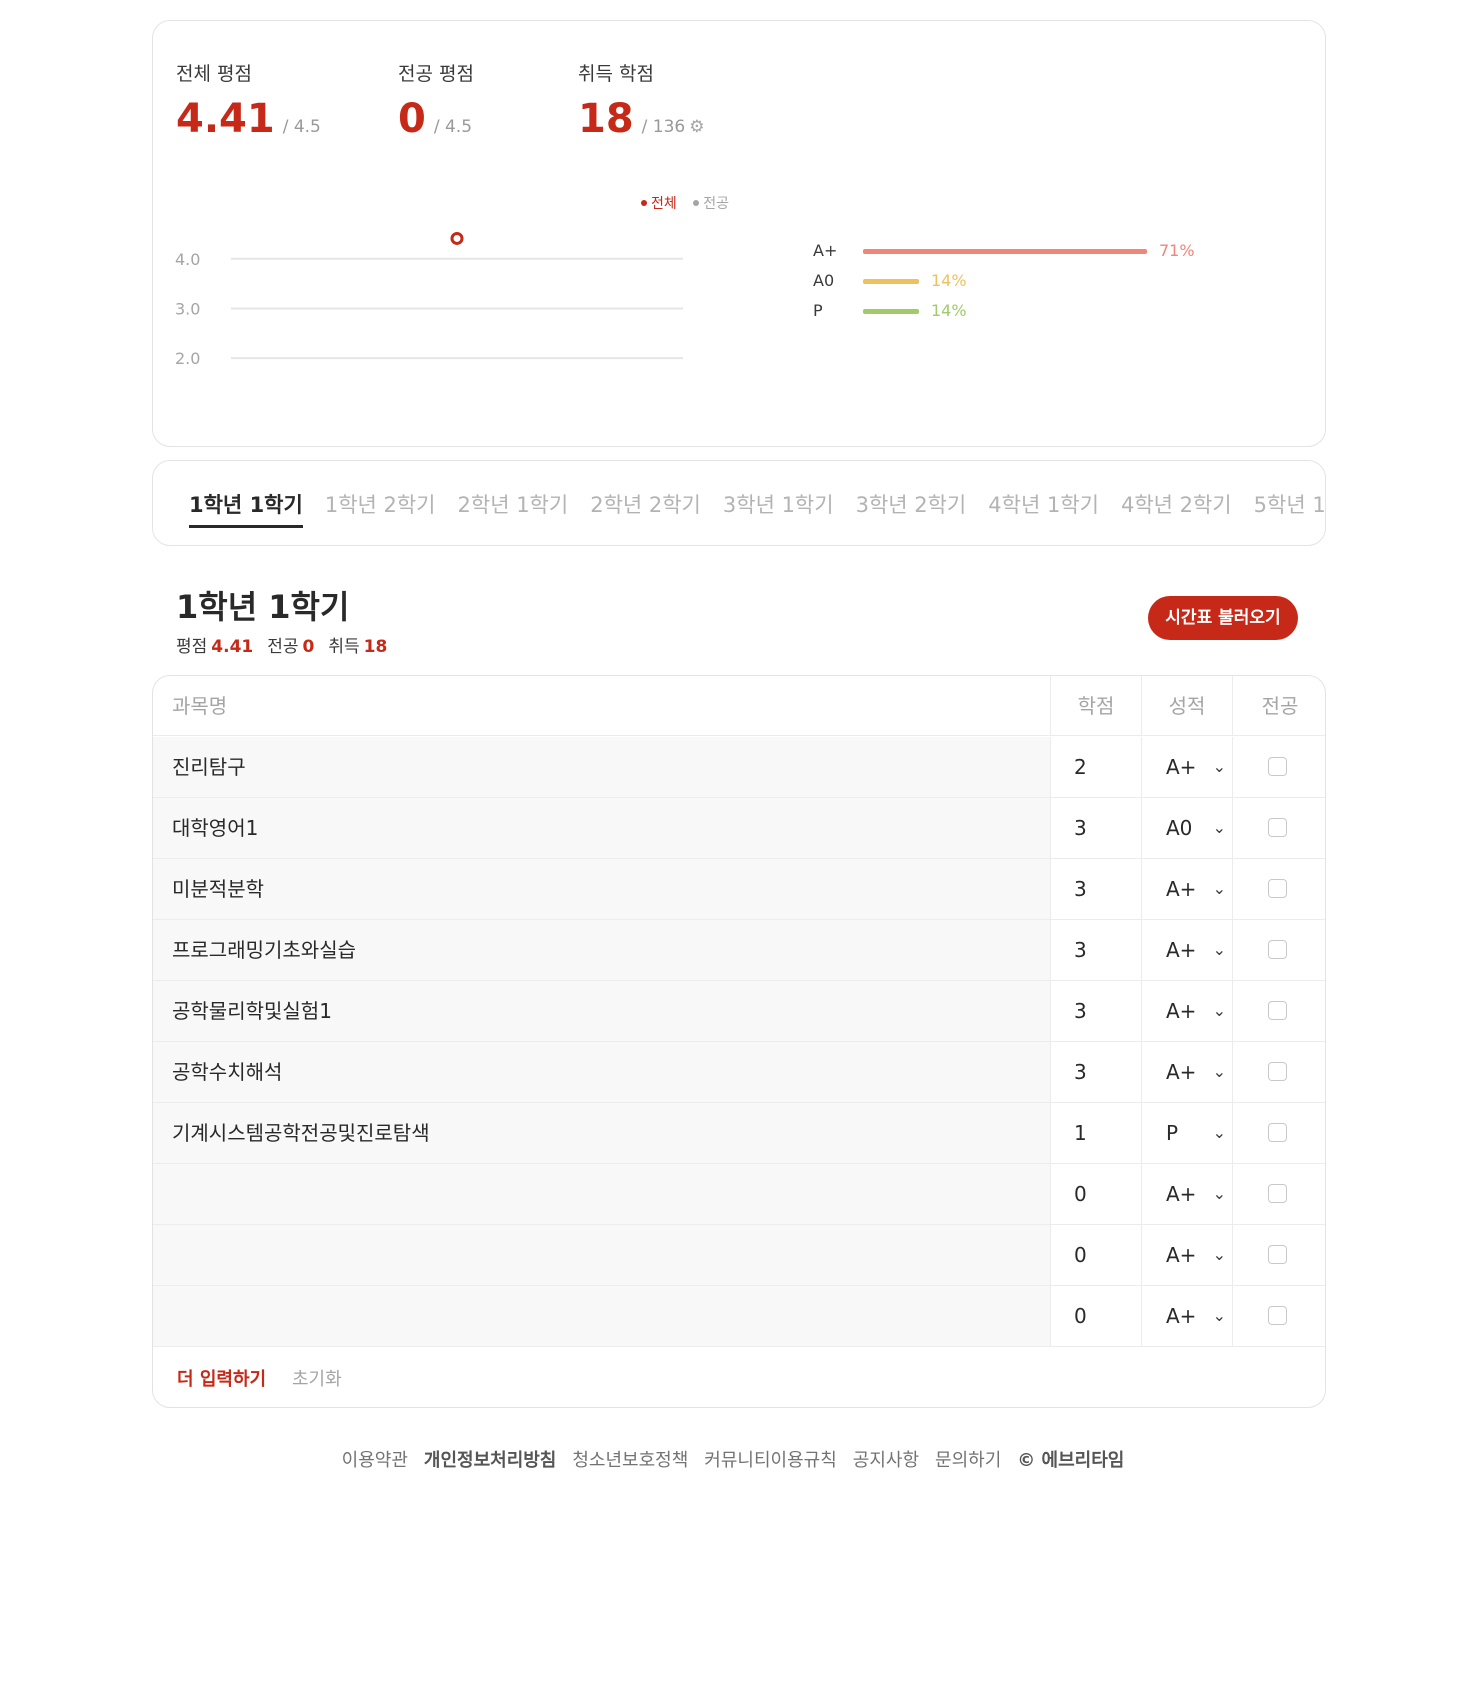  I want to click on distribution-row: A0 14%, so click(1048, 286).